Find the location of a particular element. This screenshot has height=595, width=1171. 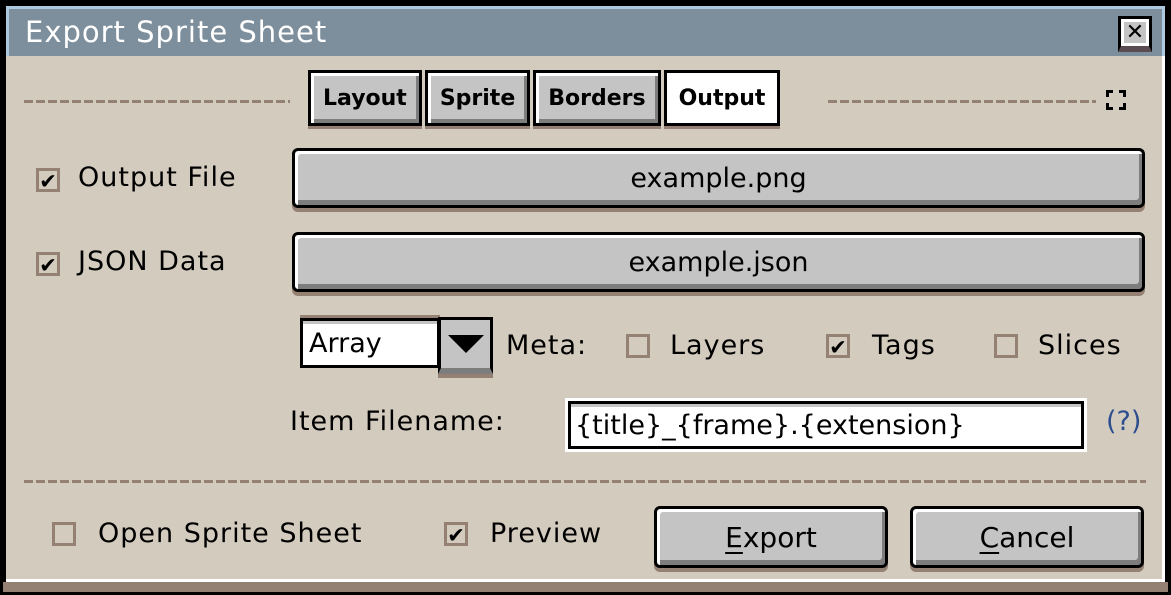

footer-divider is located at coordinates (585, 481).